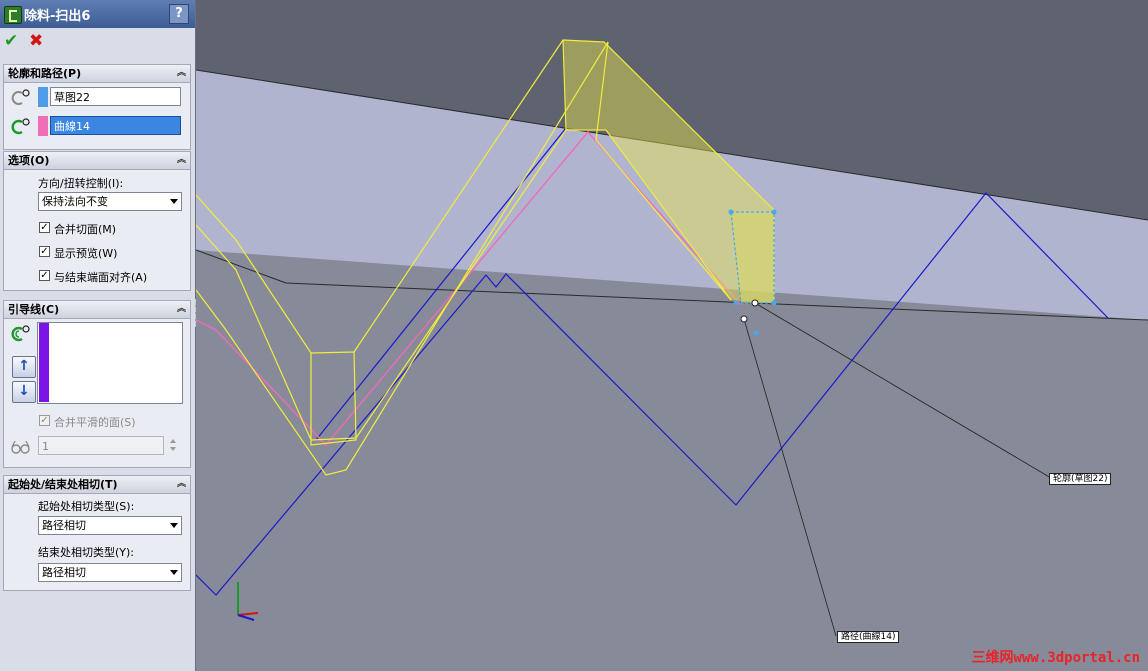 The height and width of the screenshot is (671, 1148). I want to click on guide-curves-header: 引导线(C) ︽, so click(97, 310).